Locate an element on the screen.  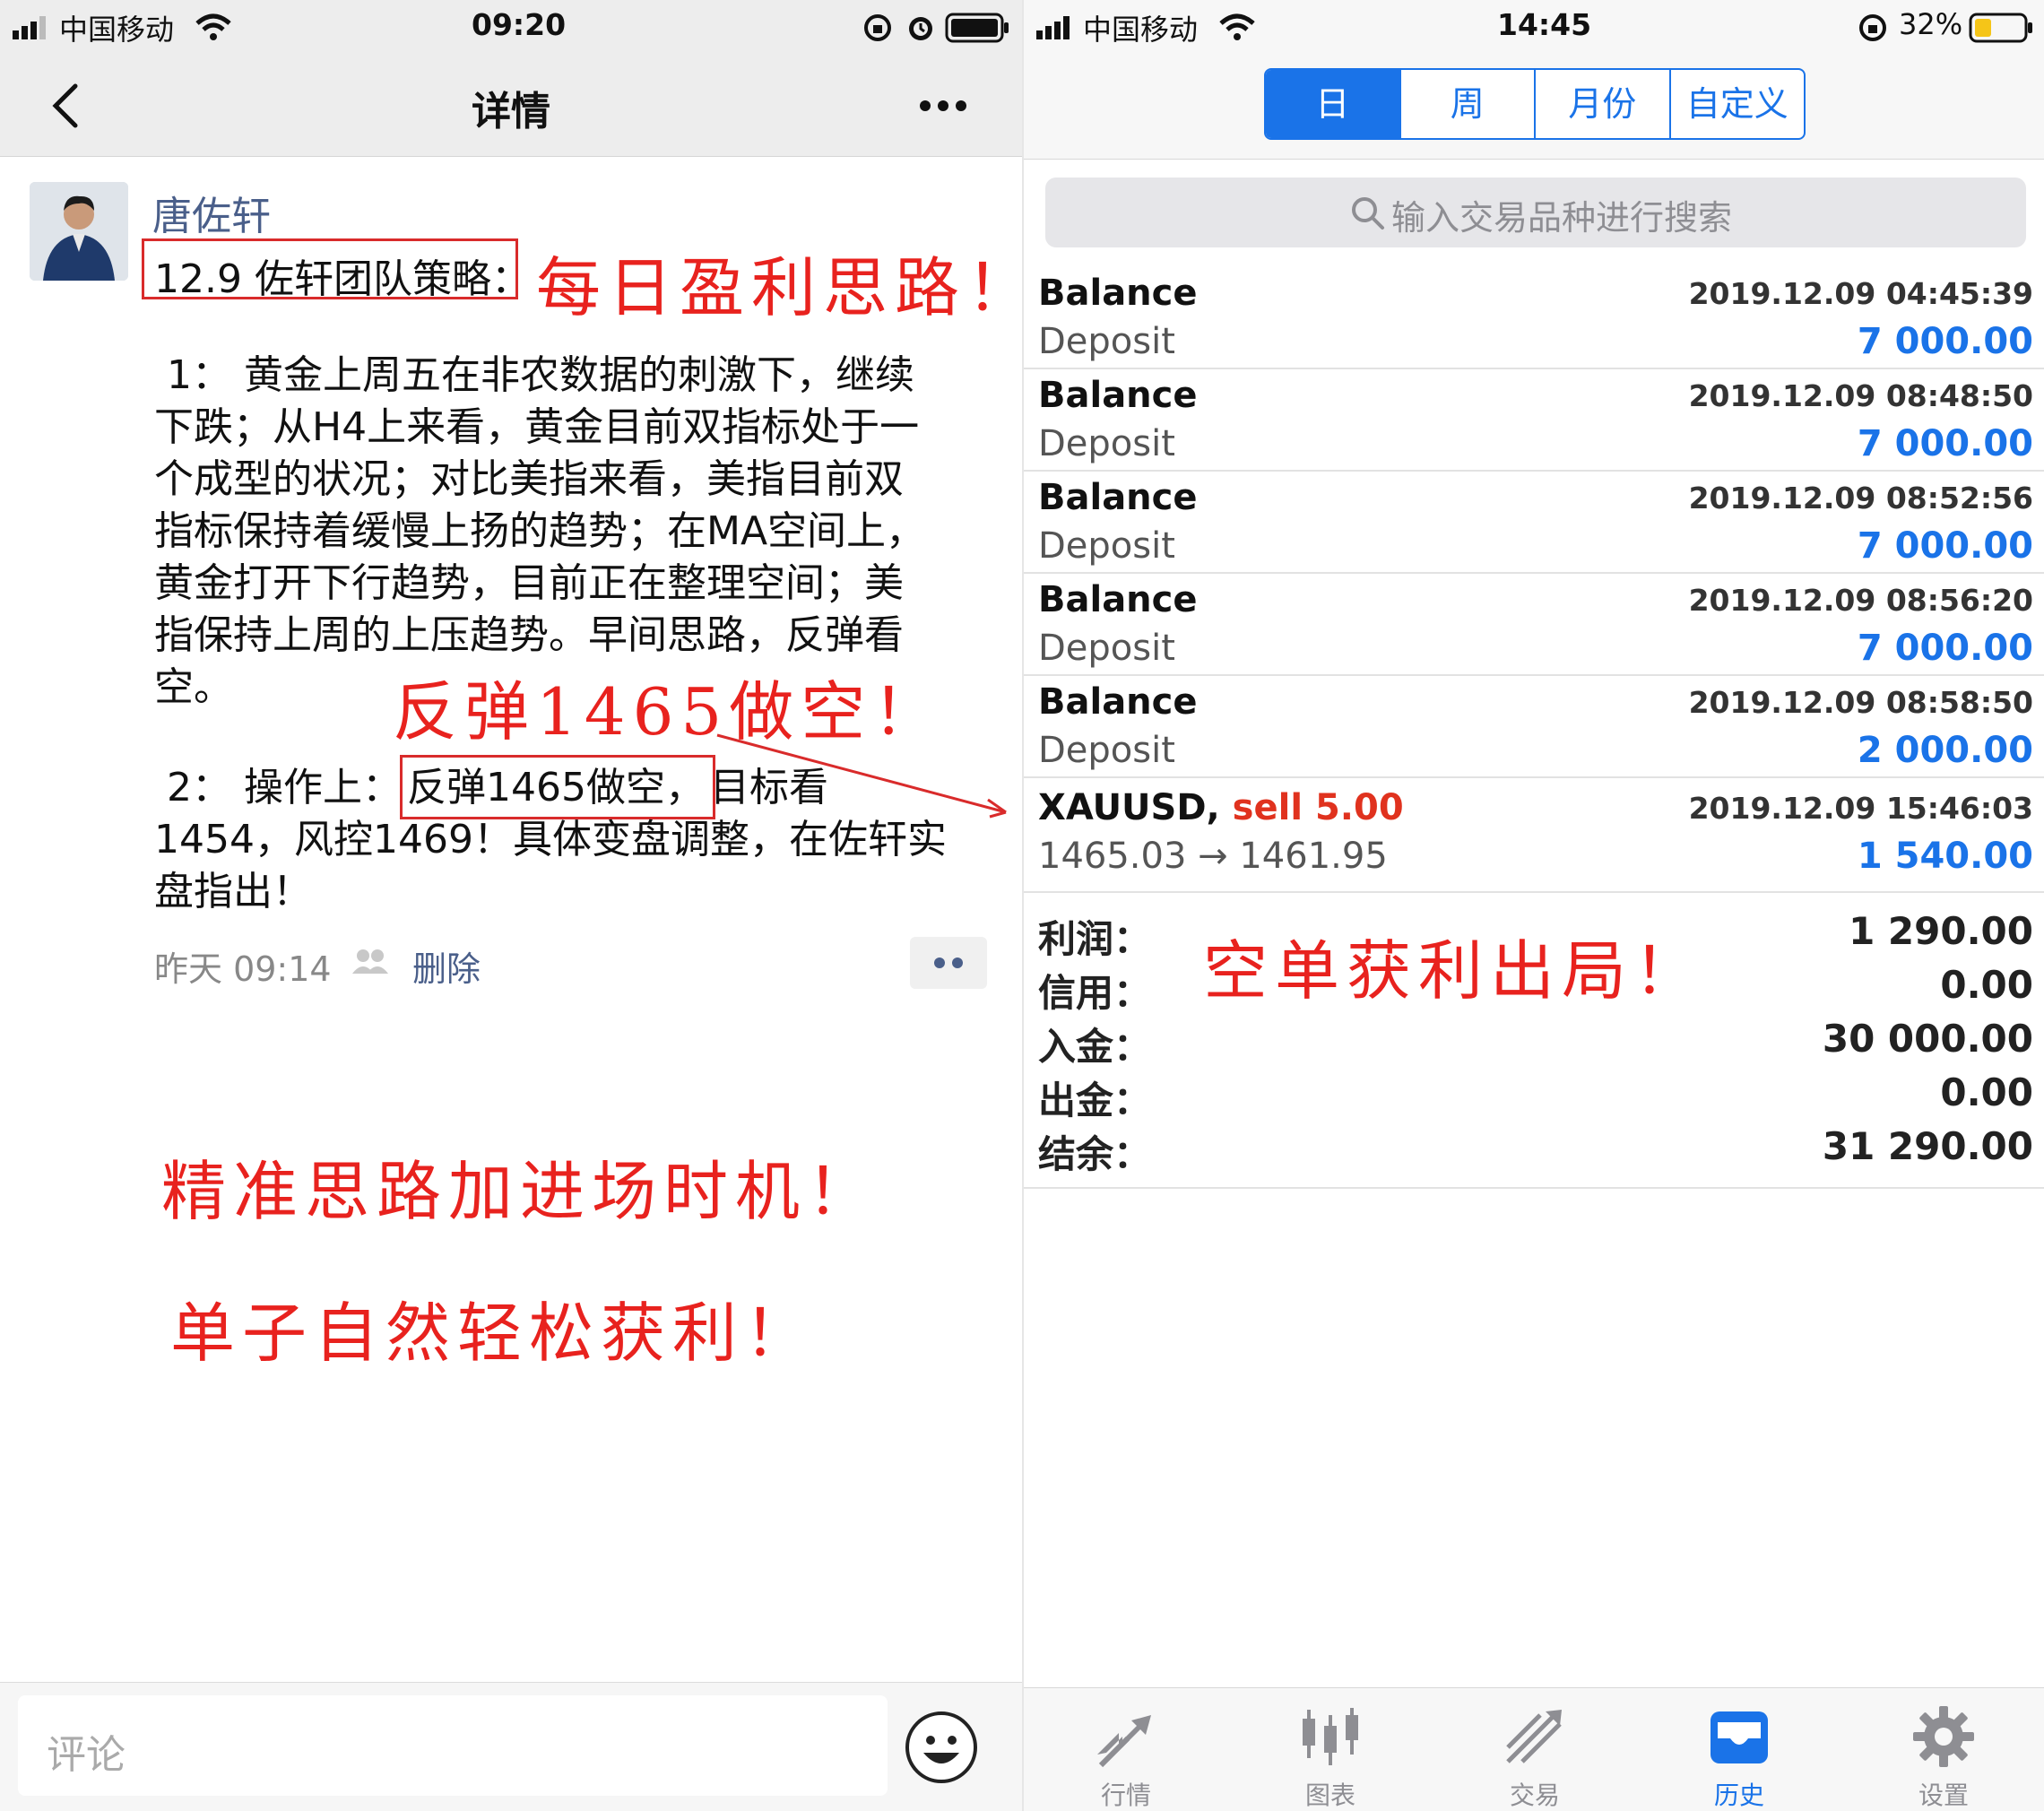
segment-month: 月份 is located at coordinates (1602, 104).